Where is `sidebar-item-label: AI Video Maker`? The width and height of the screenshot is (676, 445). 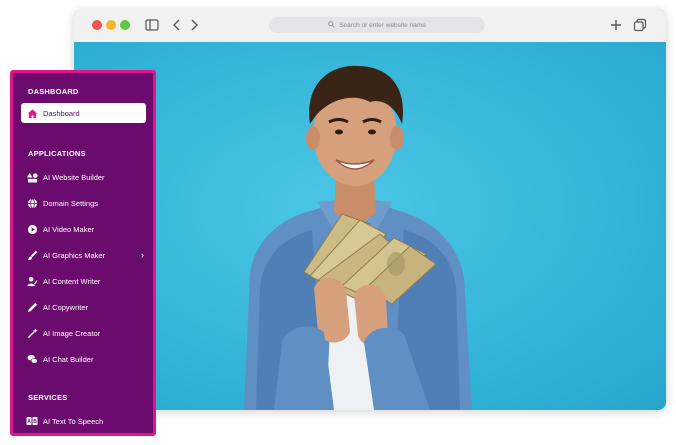
sidebar-item-label: AI Video Maker is located at coordinates (69, 229).